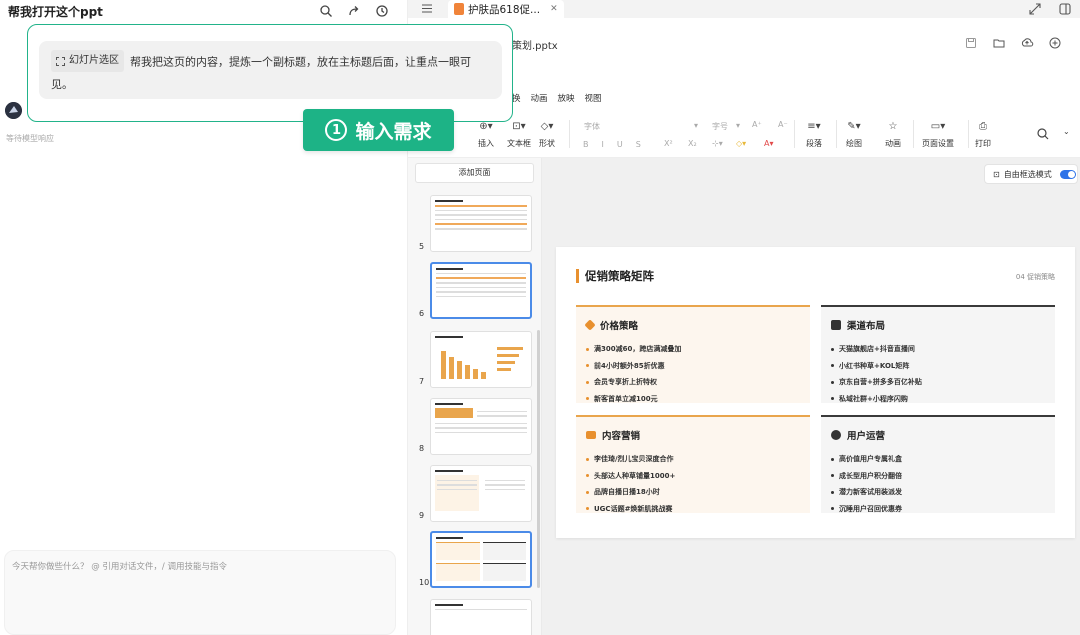 This screenshot has width=1080, height=635. What do you see at coordinates (618, 144) in the screenshot?
I see `text-format-icons: BIUS` at bounding box center [618, 144].